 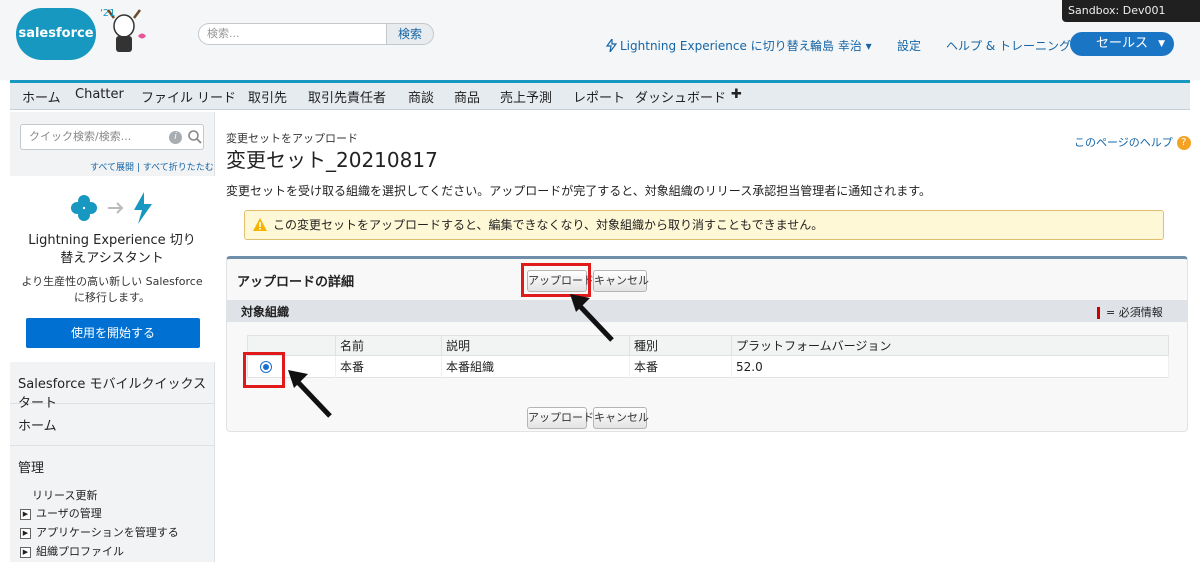 I want to click on search-icon, so click(x=195, y=137).